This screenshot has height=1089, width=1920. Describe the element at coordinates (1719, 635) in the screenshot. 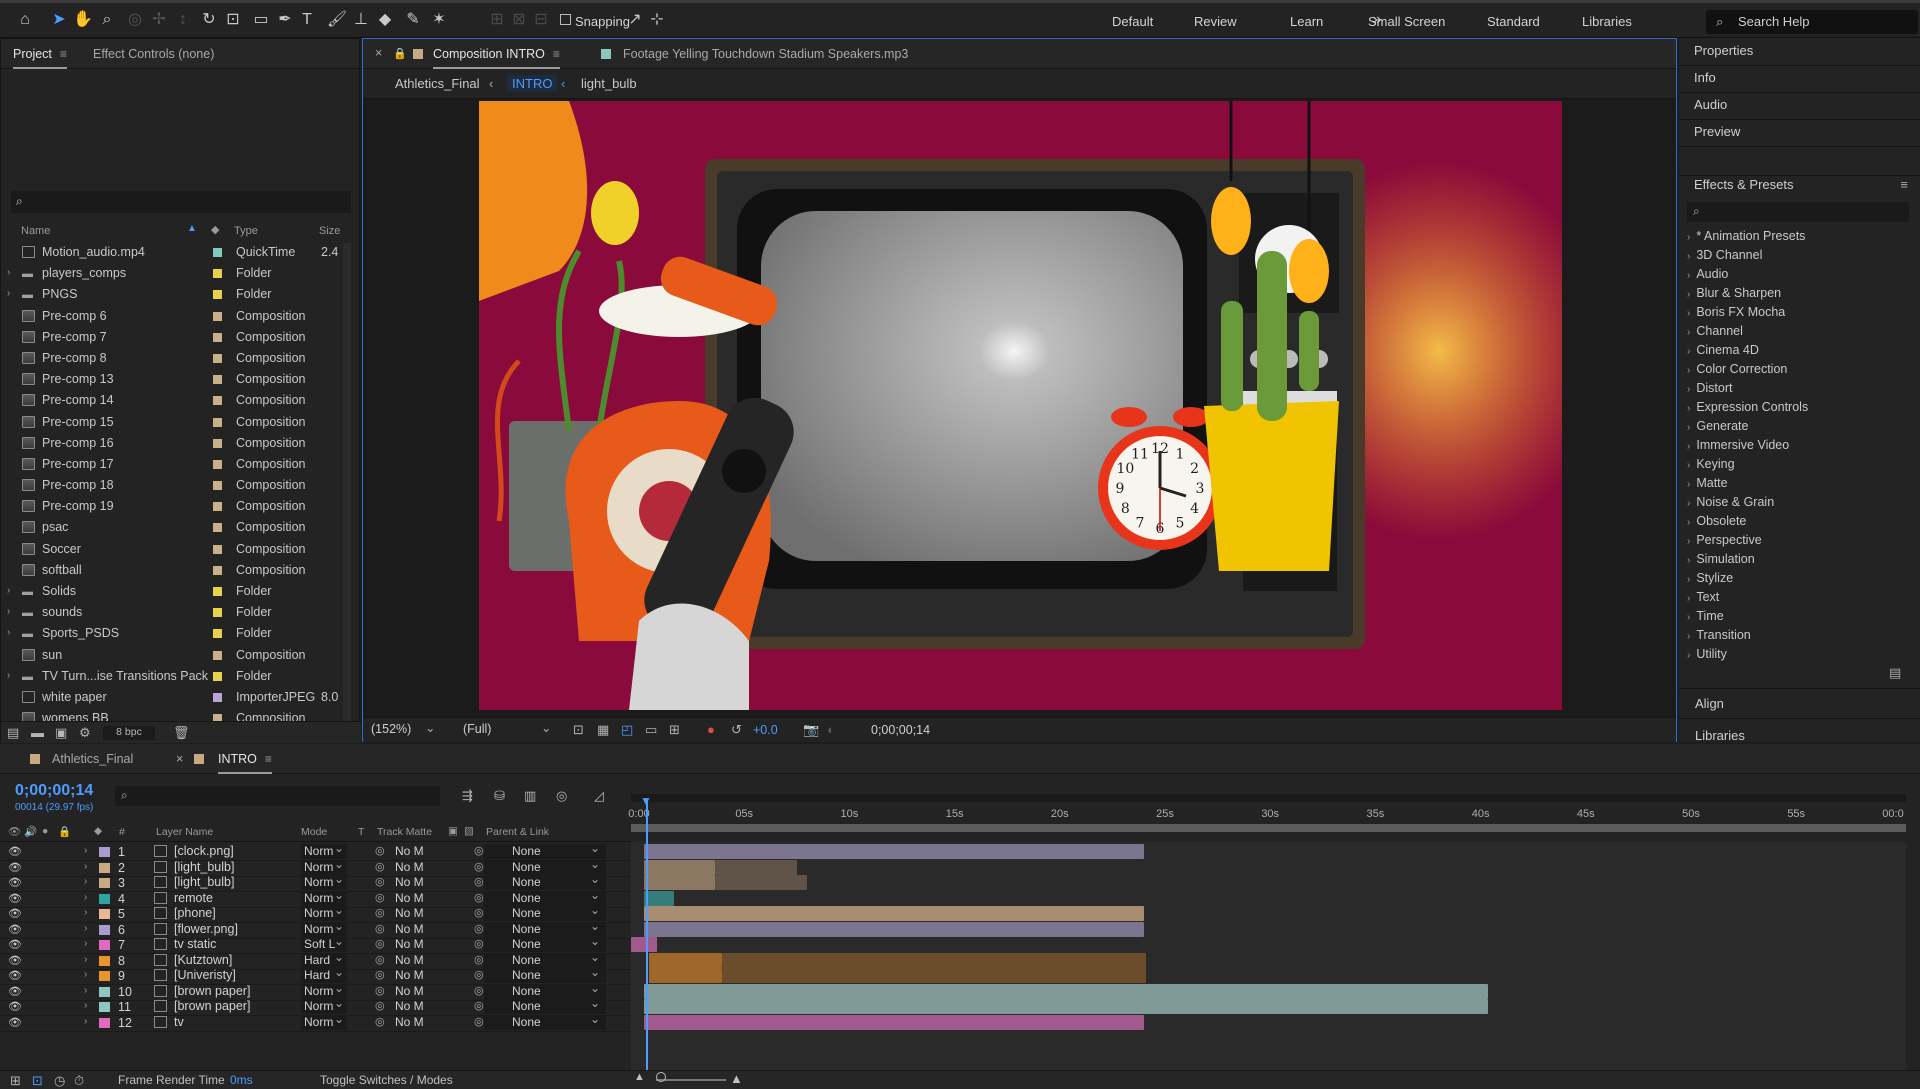

I see `effect-category: › Transition` at that location.